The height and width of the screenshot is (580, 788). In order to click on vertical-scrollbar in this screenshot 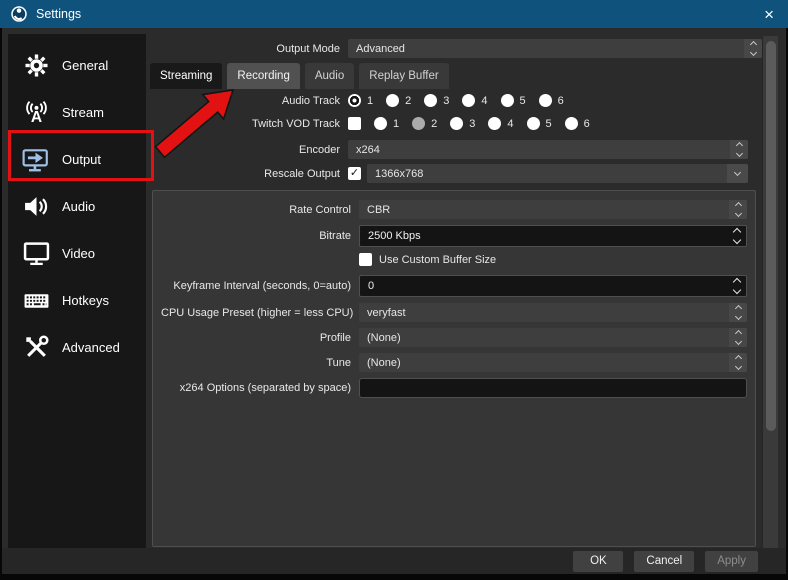, I will do `click(770, 292)`.